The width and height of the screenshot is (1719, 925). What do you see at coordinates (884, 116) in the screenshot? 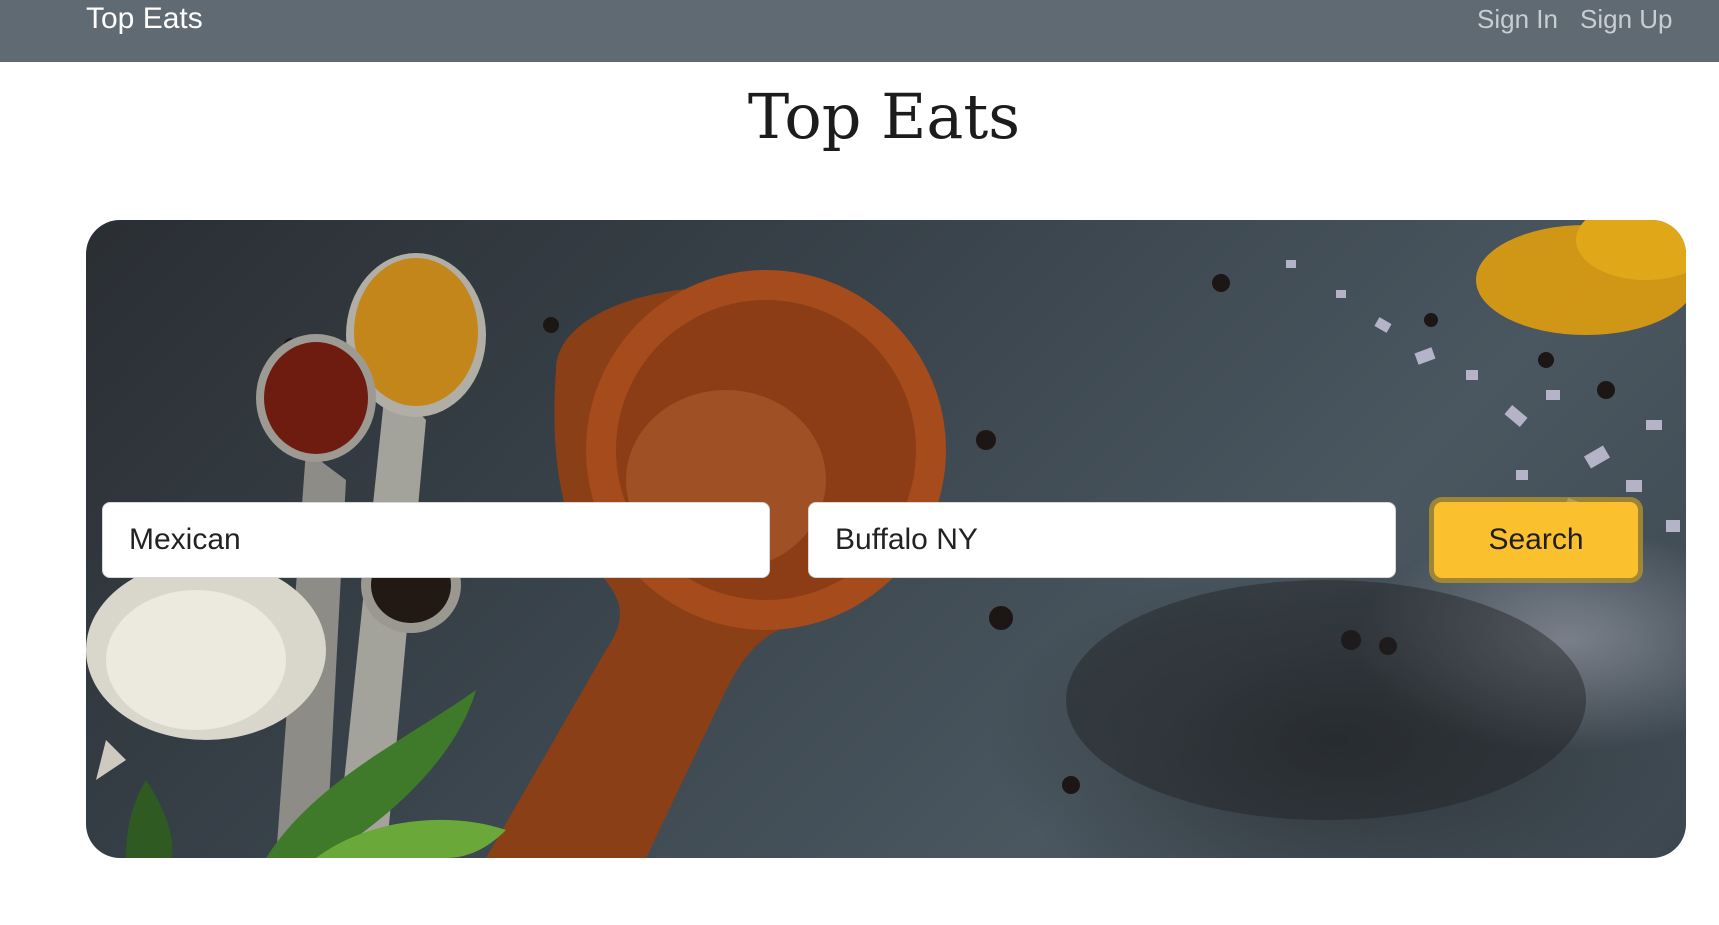
I see `page-title: Top Eats` at bounding box center [884, 116].